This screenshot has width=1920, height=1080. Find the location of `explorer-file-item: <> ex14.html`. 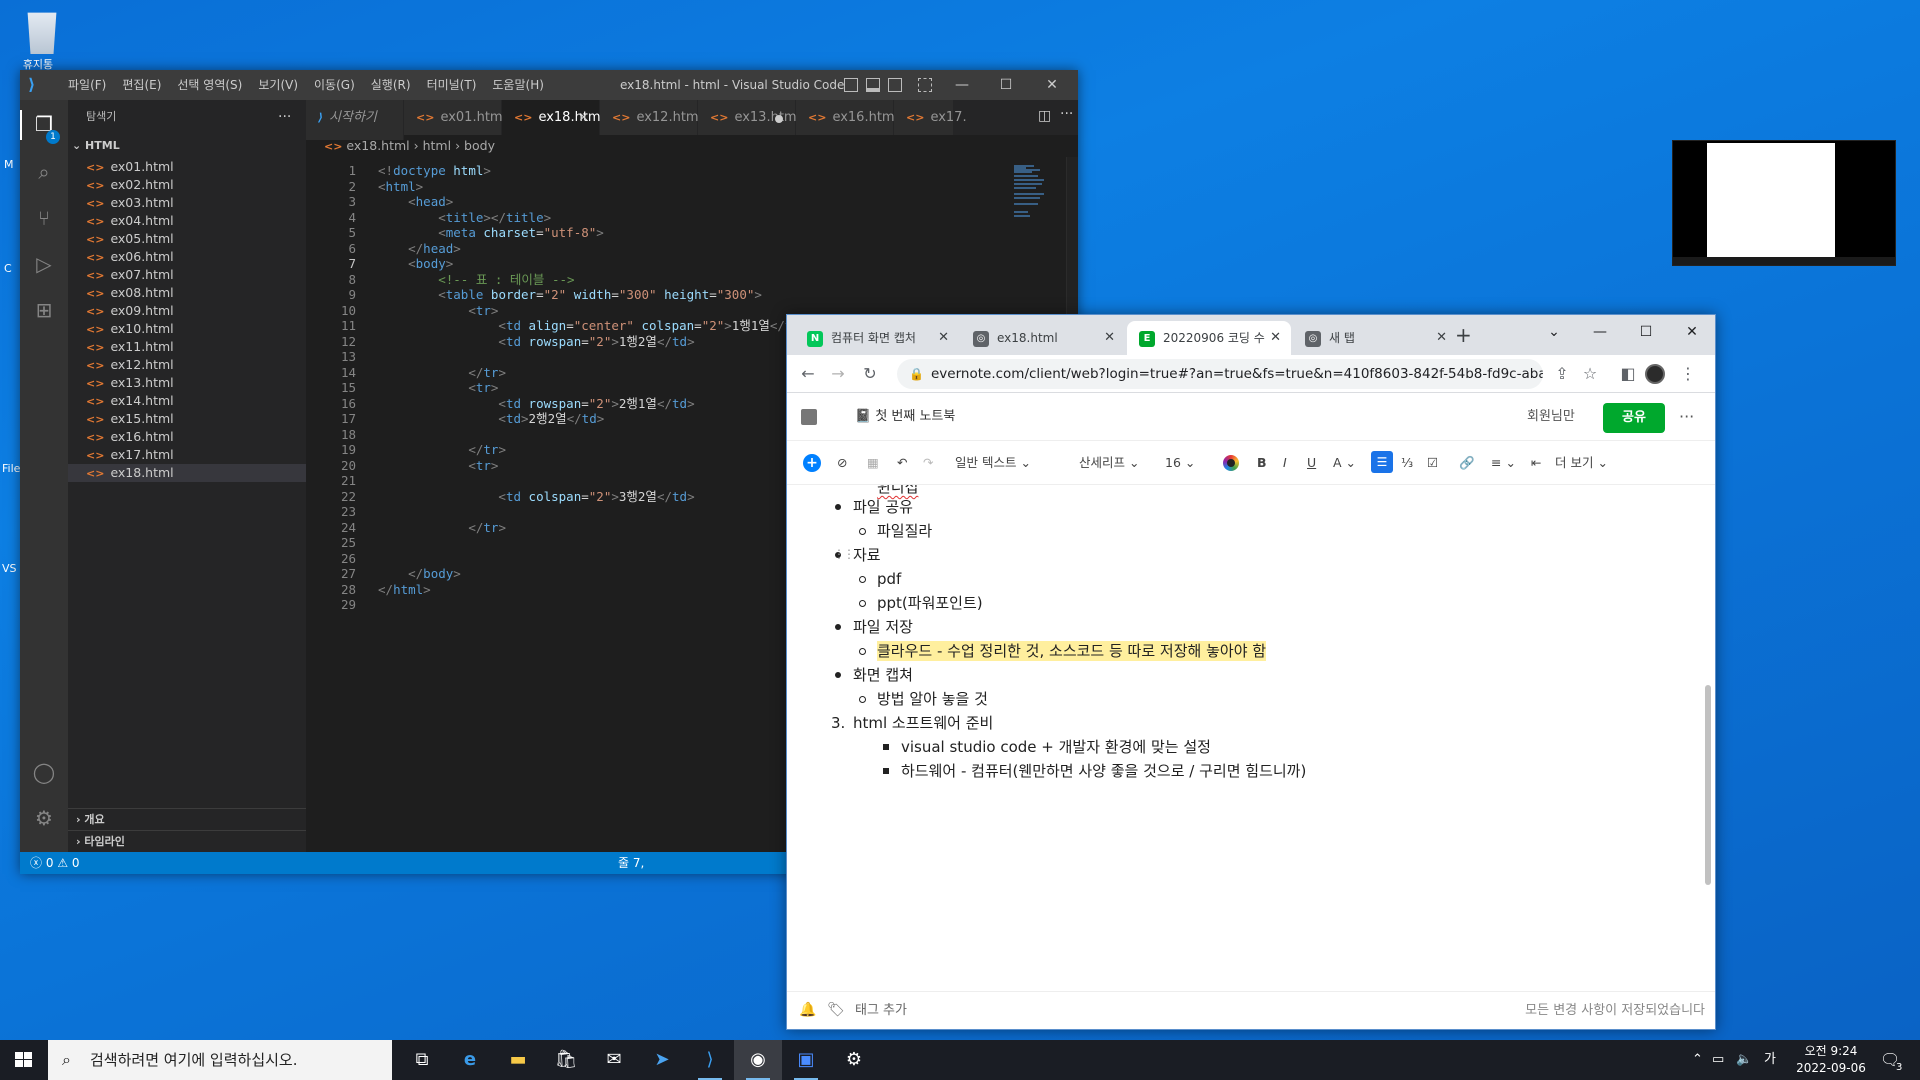

explorer-file-item: <> ex14.html is located at coordinates (187, 401).